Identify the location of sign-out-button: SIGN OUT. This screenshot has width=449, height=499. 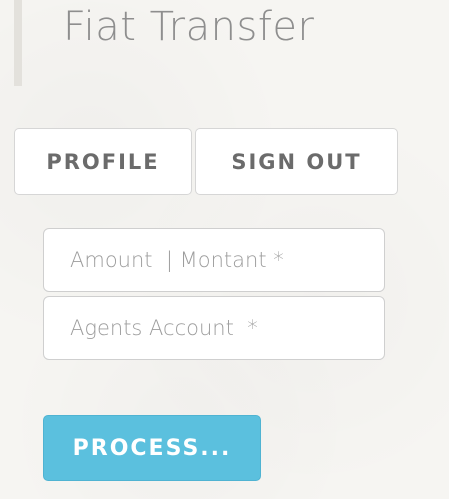
(296, 161).